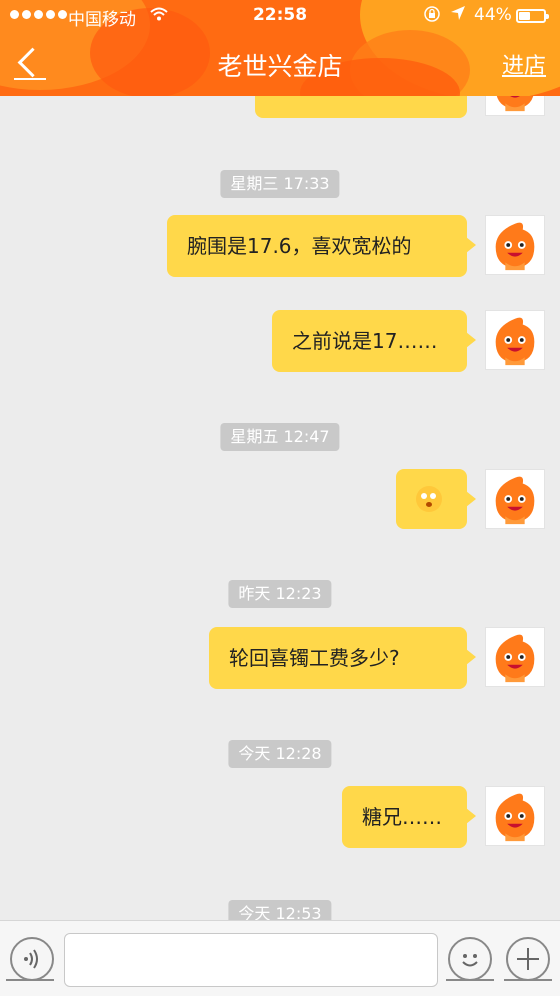  What do you see at coordinates (251, 960) in the screenshot?
I see `message-input` at bounding box center [251, 960].